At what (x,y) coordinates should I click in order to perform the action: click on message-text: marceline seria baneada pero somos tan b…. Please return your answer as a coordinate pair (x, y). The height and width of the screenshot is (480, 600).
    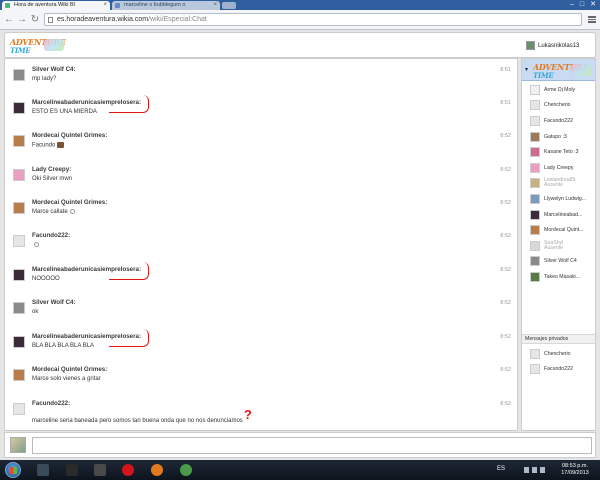
    Looking at the image, I should click on (142, 415).